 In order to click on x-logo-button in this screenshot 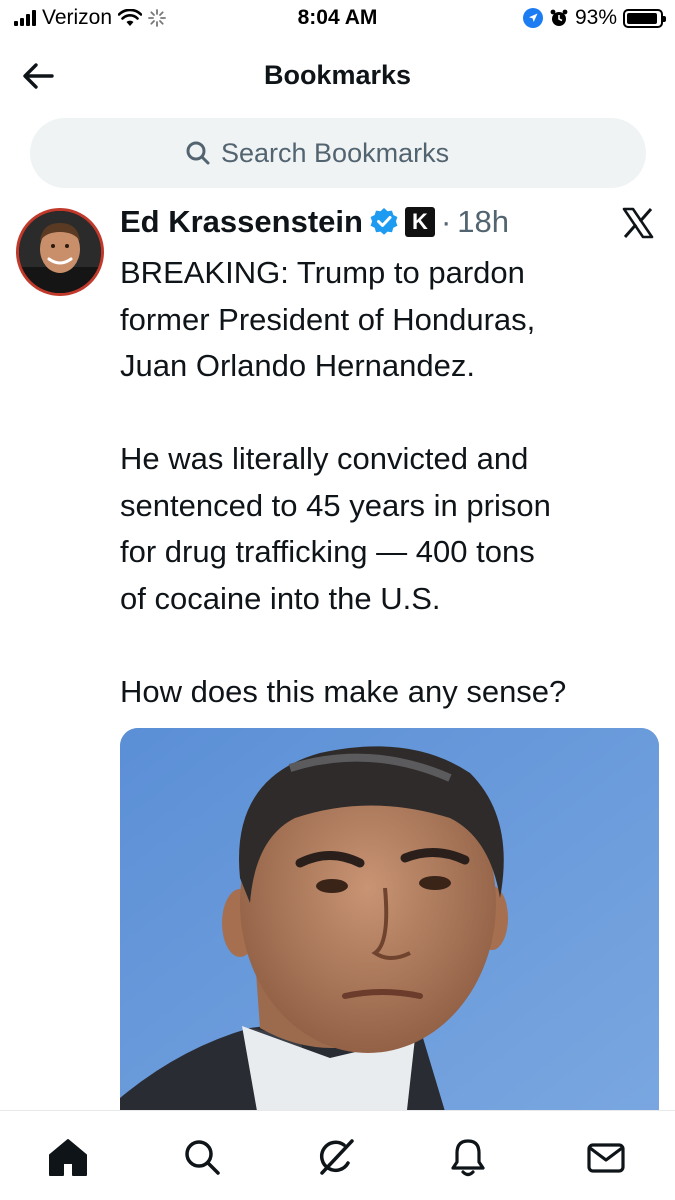, I will do `click(638, 223)`.